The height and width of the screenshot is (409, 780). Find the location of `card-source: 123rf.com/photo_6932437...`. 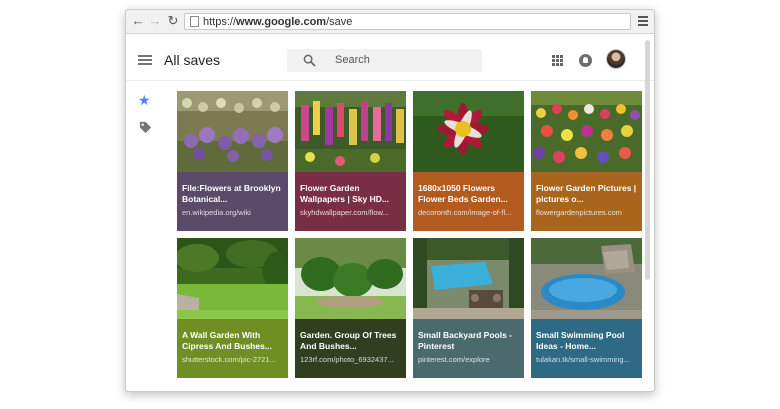

card-source: 123rf.com/photo_6932437... is located at coordinates (347, 359).